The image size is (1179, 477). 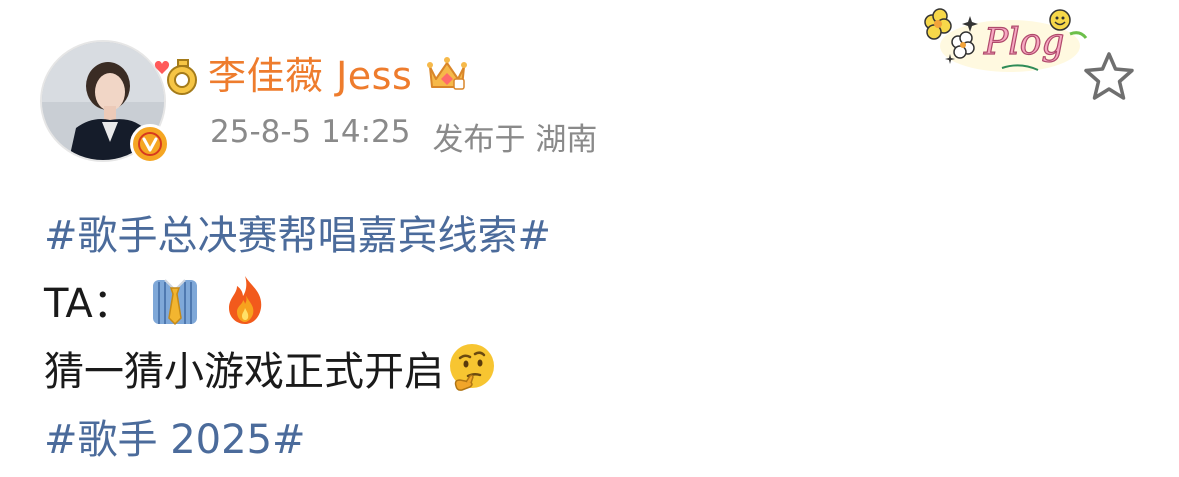 What do you see at coordinates (175, 77) in the screenshot?
I see `avatar-pendant-icon` at bounding box center [175, 77].